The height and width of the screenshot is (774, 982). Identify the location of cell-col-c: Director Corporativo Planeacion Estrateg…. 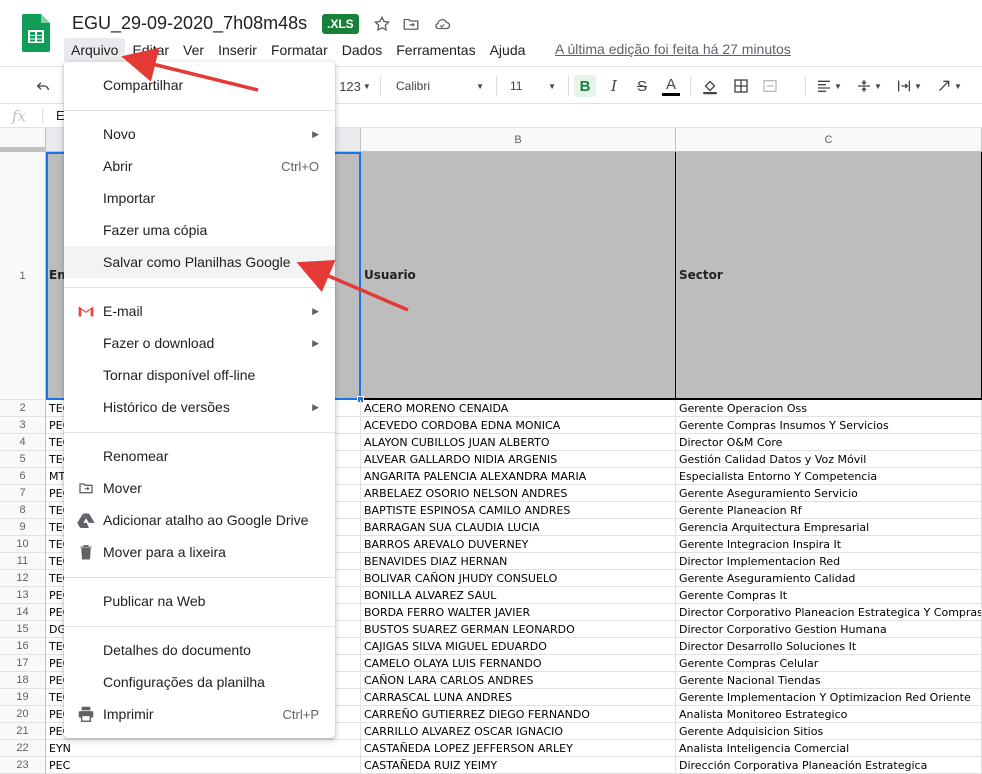
(829, 612).